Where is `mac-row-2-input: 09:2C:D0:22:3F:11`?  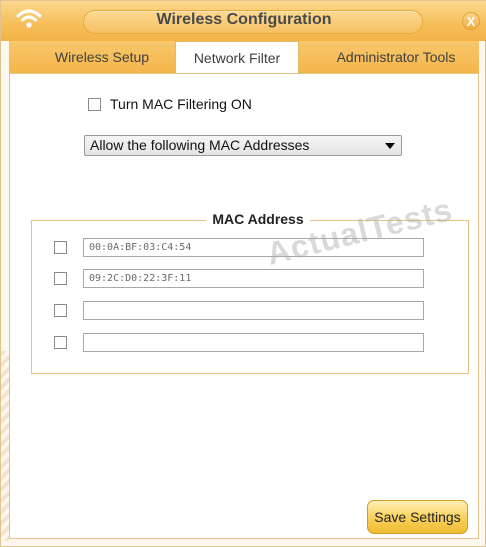
mac-row-2-input: 09:2C:D0:22:3F:11 is located at coordinates (253, 278).